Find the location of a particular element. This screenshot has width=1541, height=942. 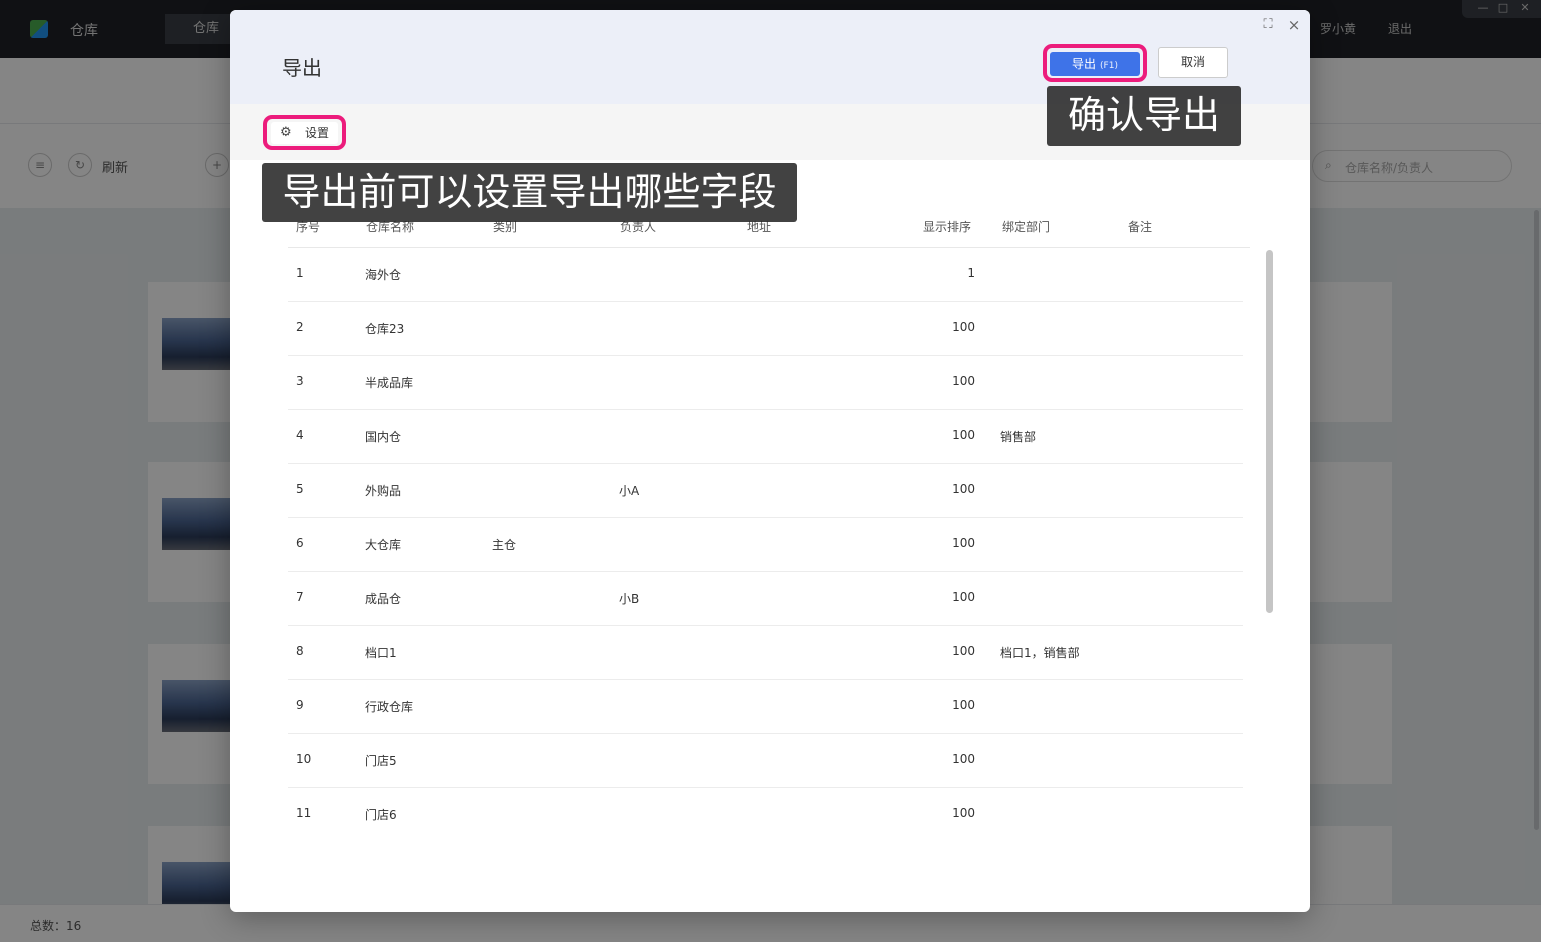

cell-no: 7 is located at coordinates (300, 597).